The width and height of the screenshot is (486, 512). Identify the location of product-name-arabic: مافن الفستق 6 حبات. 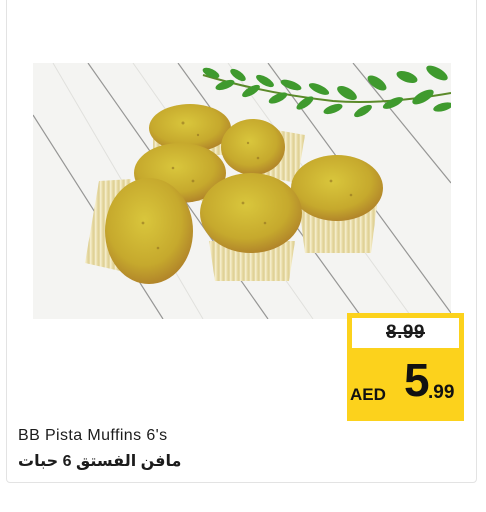
(99, 461).